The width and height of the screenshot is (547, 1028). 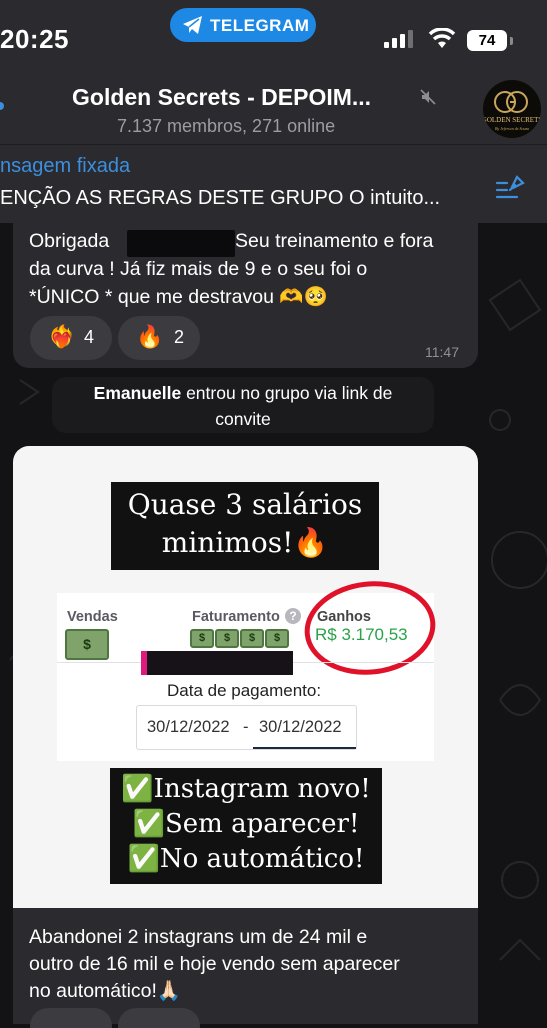 I want to click on reaction-emoji: ❤️‍🔥, so click(x=62, y=336).